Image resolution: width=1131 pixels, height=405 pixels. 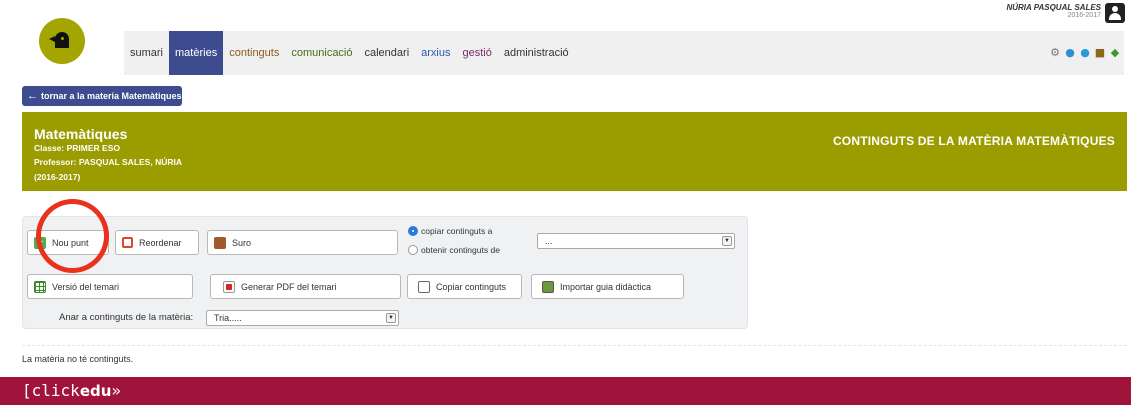 I want to click on new-point-button: + Nou punt, so click(x=68, y=242).